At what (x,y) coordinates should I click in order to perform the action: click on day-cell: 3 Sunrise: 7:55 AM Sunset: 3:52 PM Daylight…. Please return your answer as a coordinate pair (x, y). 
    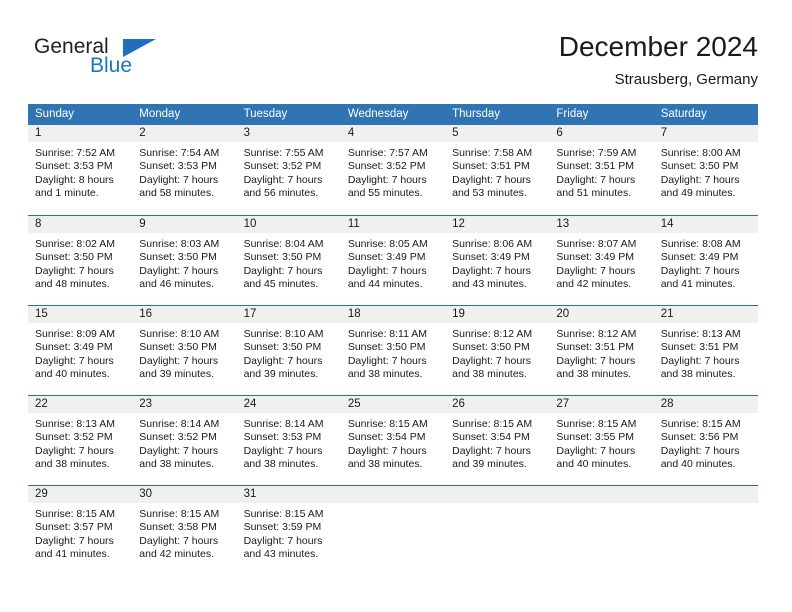
    Looking at the image, I should click on (288, 170).